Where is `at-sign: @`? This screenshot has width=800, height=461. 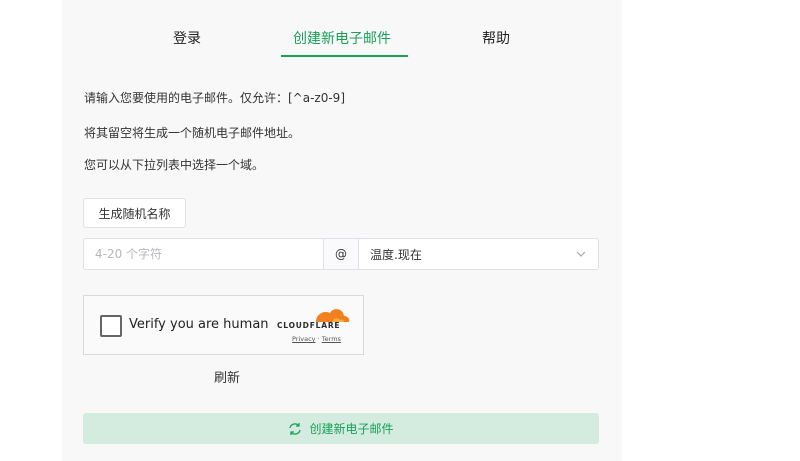
at-sign: @ is located at coordinates (341, 254).